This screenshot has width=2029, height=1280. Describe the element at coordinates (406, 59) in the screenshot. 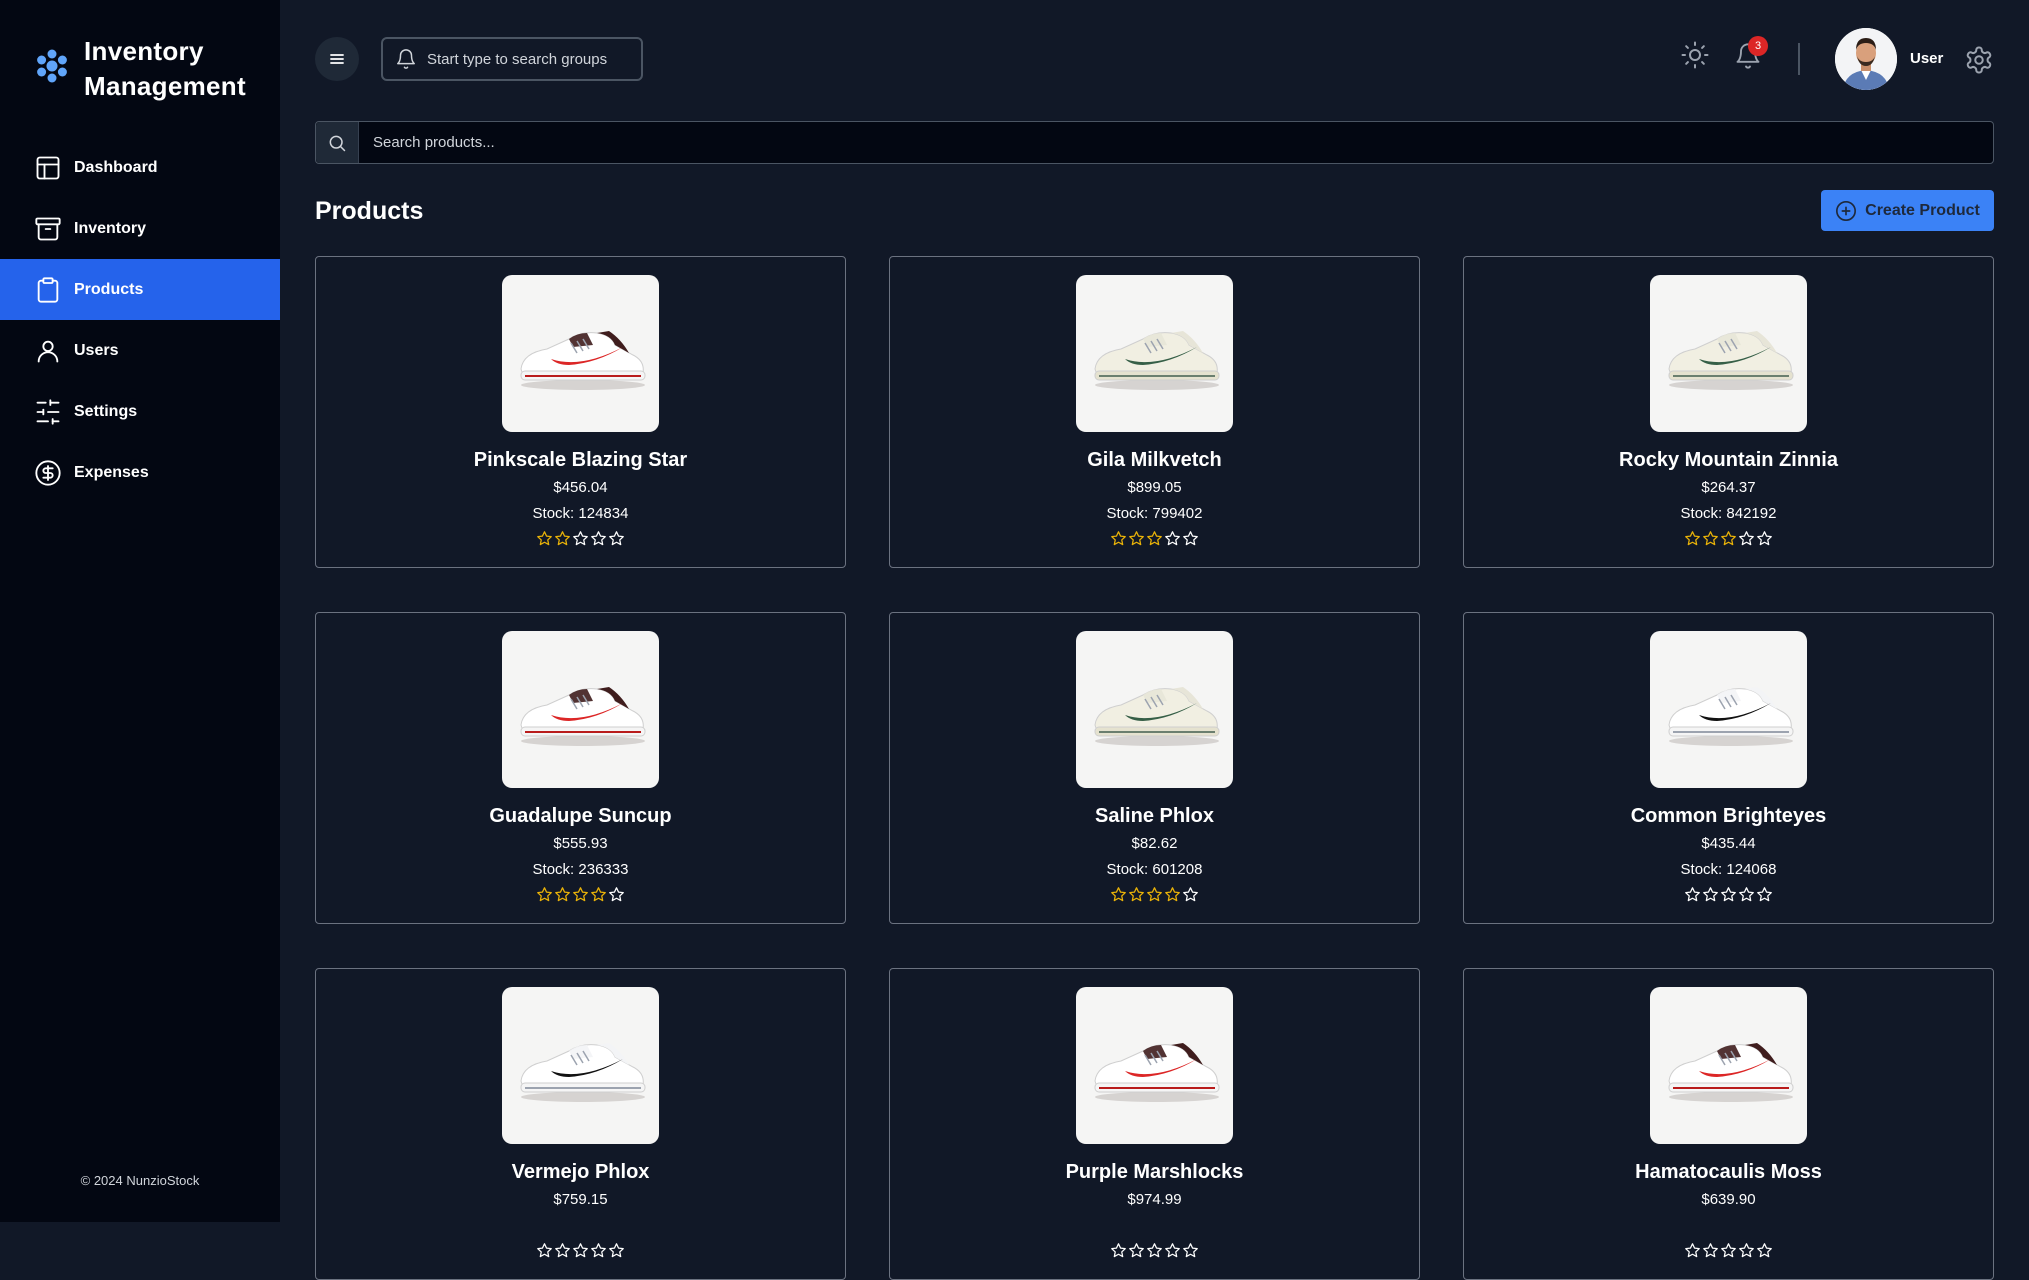

I see `bell-icon` at that location.